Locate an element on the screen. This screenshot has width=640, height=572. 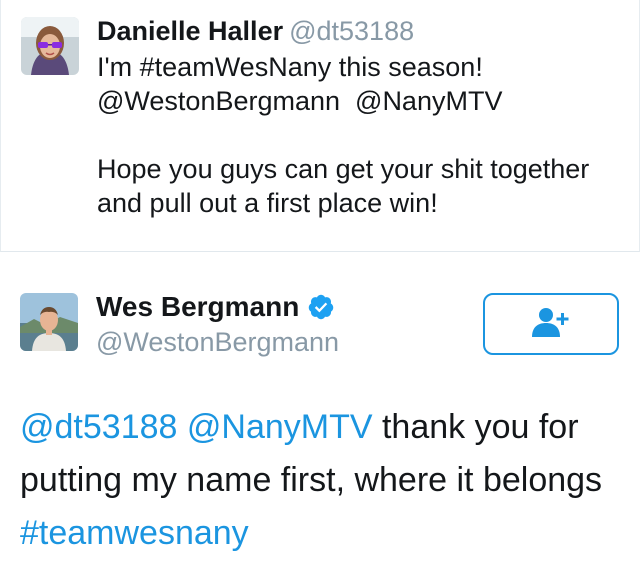
mention-link: @dt53188 is located at coordinates (98, 427).